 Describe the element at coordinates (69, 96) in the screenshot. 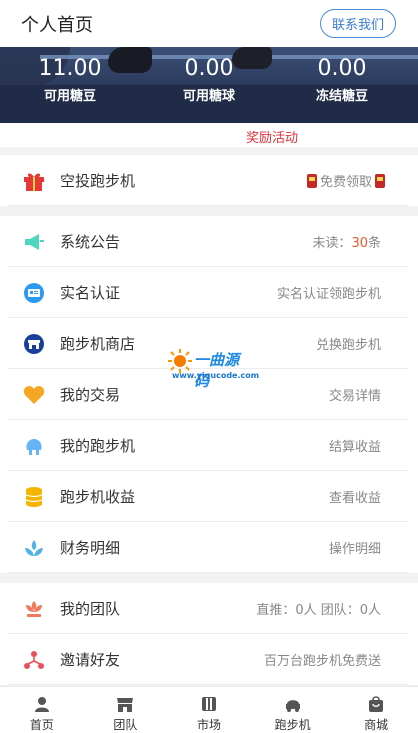

I see `stat-label: 可用糖豆` at that location.